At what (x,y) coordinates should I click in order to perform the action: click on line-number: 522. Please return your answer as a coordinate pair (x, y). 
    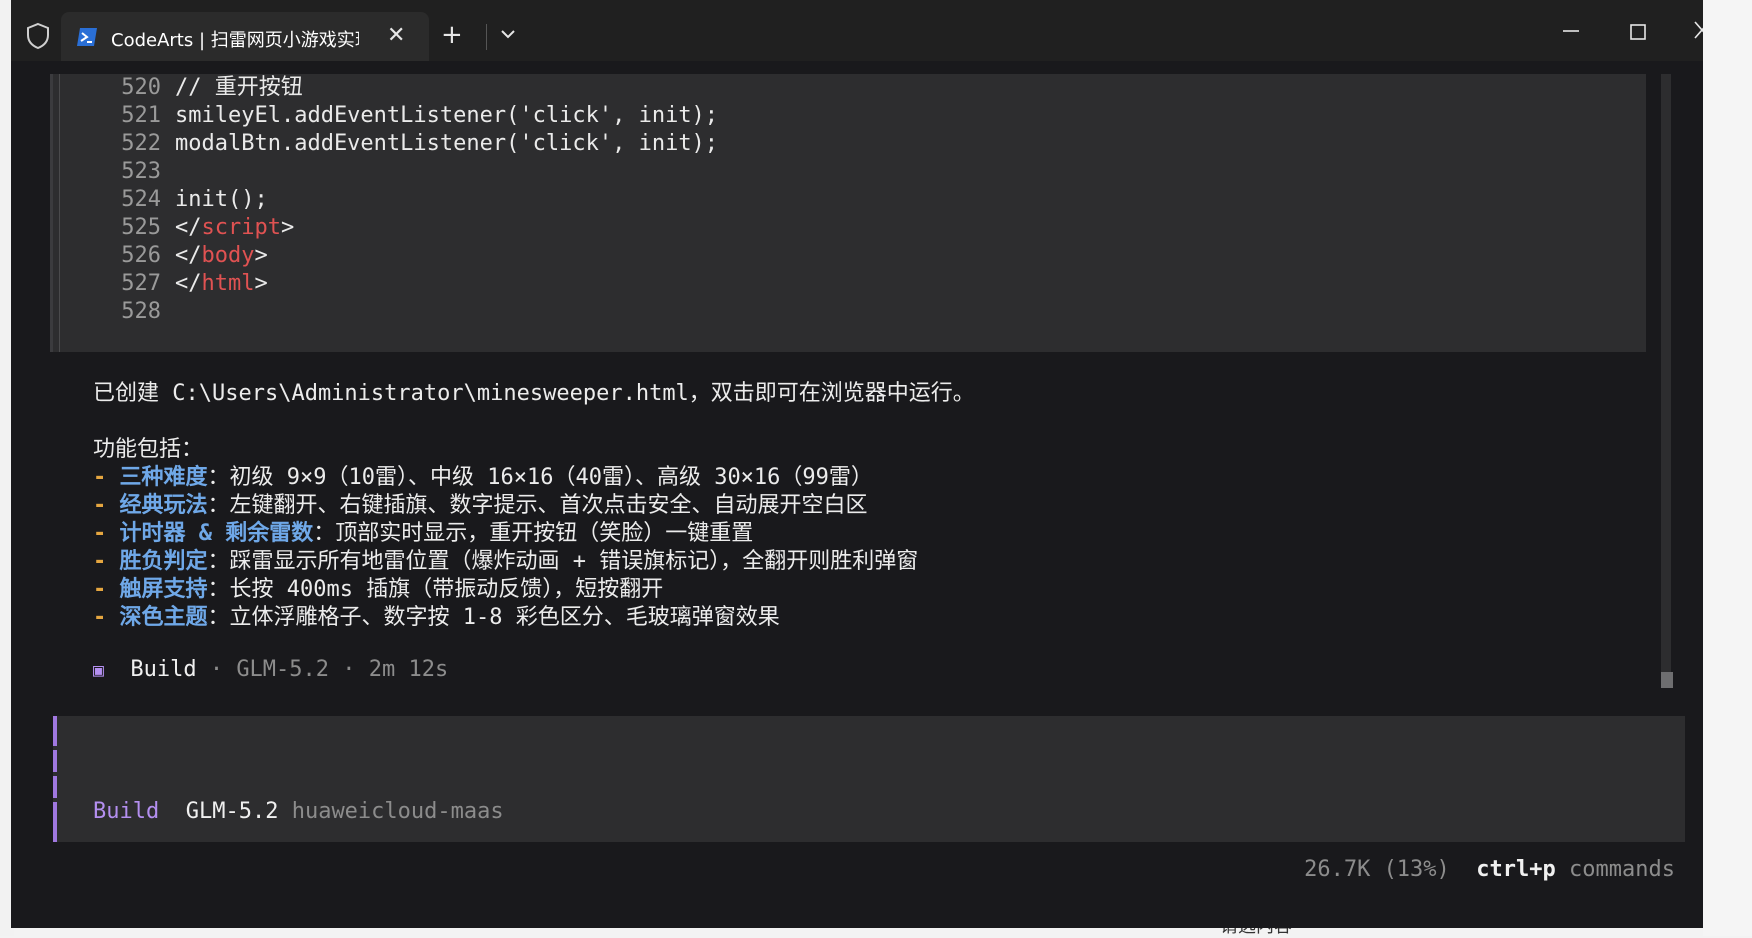
    Looking at the image, I should click on (141, 143).